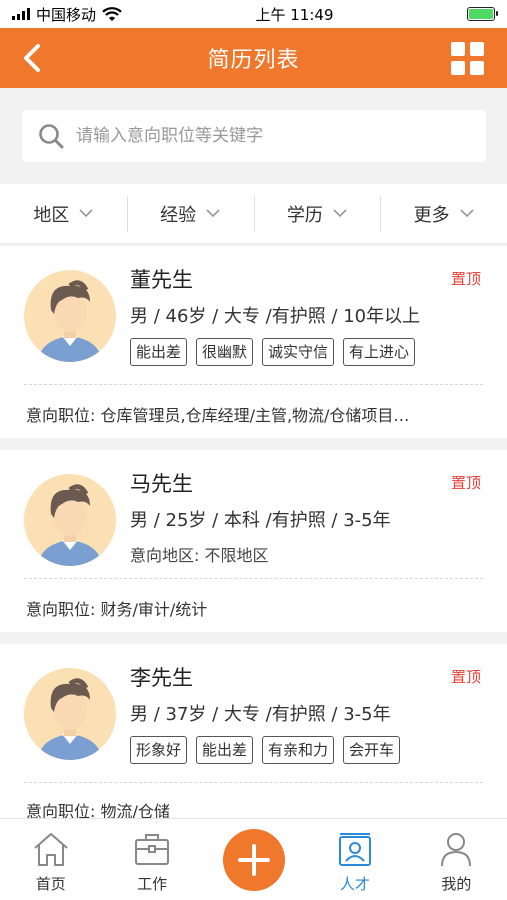  I want to click on tab-mine: 我的, so click(456, 859).